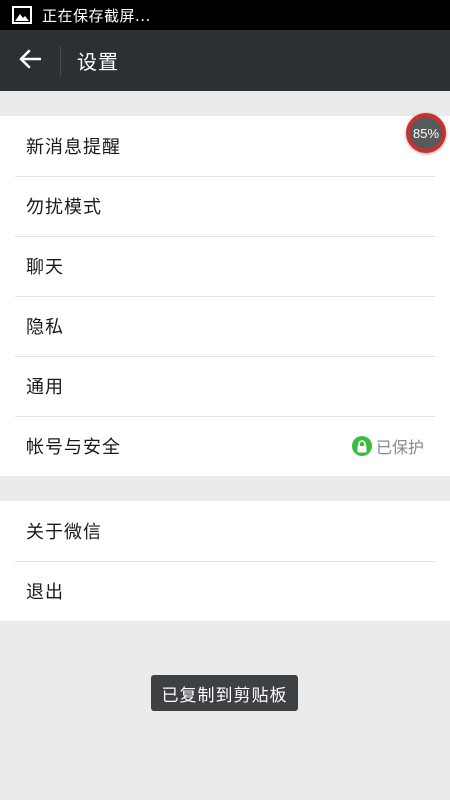  I want to click on settings-item-label: 关于微信, so click(64, 532).